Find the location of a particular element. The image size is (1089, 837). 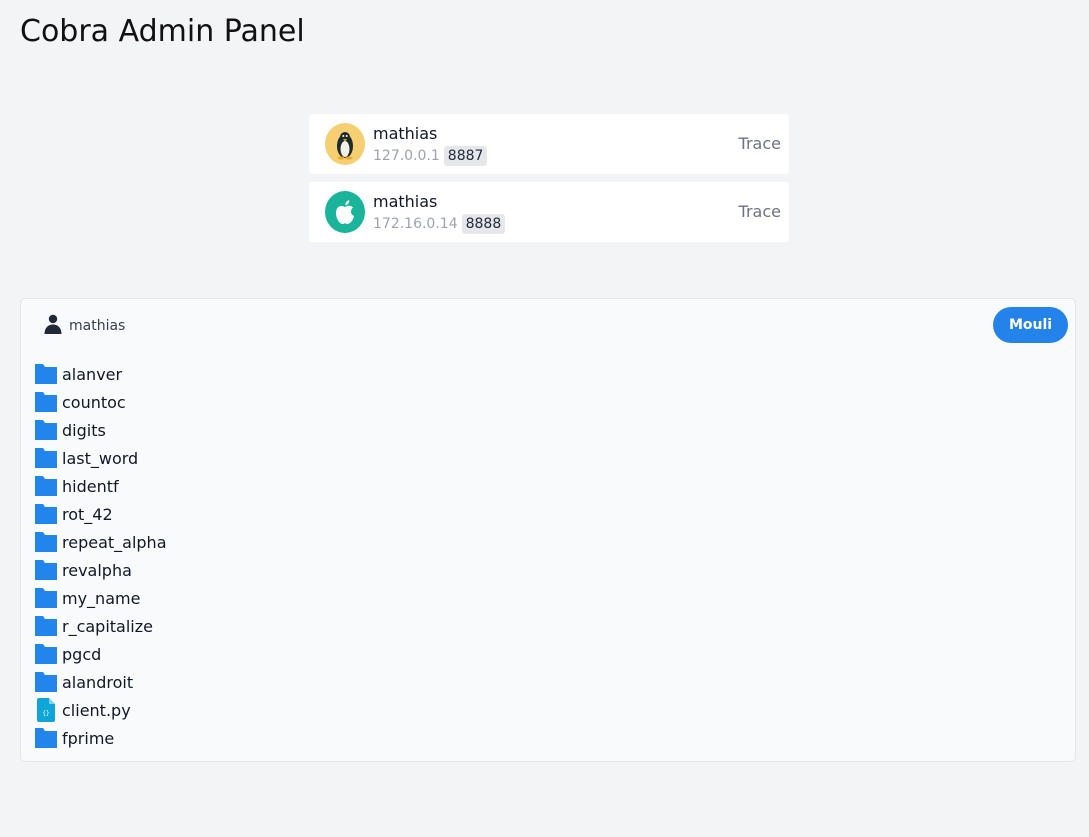

explorer-user: mathias is located at coordinates (85, 326).